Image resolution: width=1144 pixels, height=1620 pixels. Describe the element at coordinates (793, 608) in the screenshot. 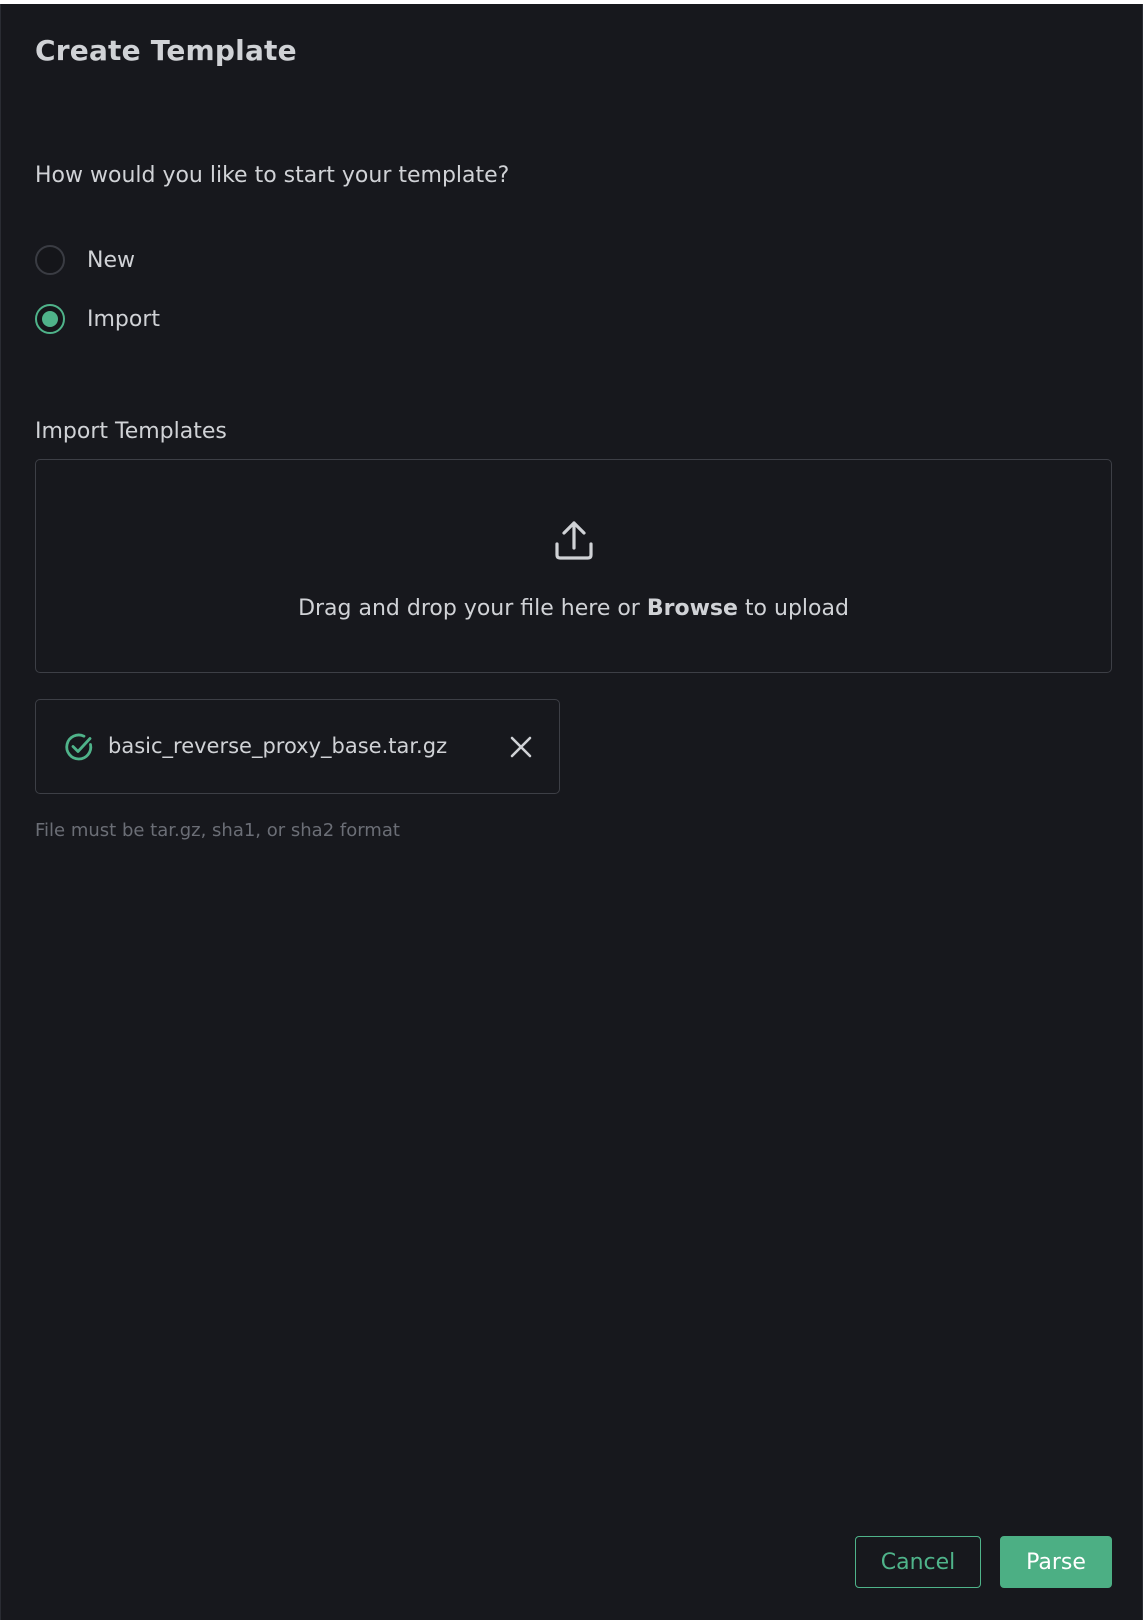

I see `dropzone-text-after: to upload` at that location.